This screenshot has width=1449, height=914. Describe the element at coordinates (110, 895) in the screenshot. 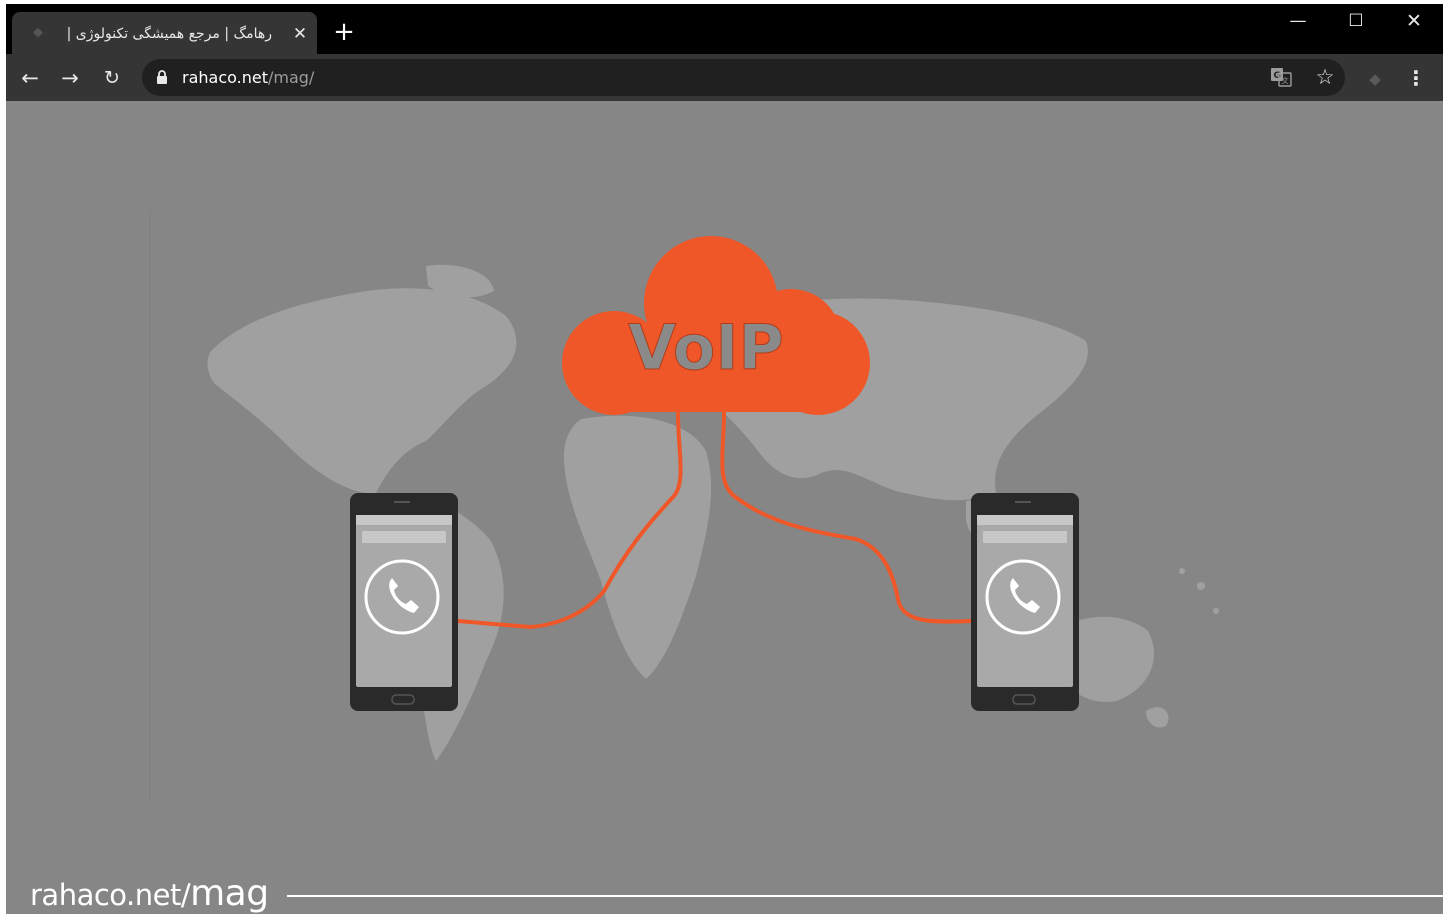

I see `watermark-host: rahaco.net/` at that location.